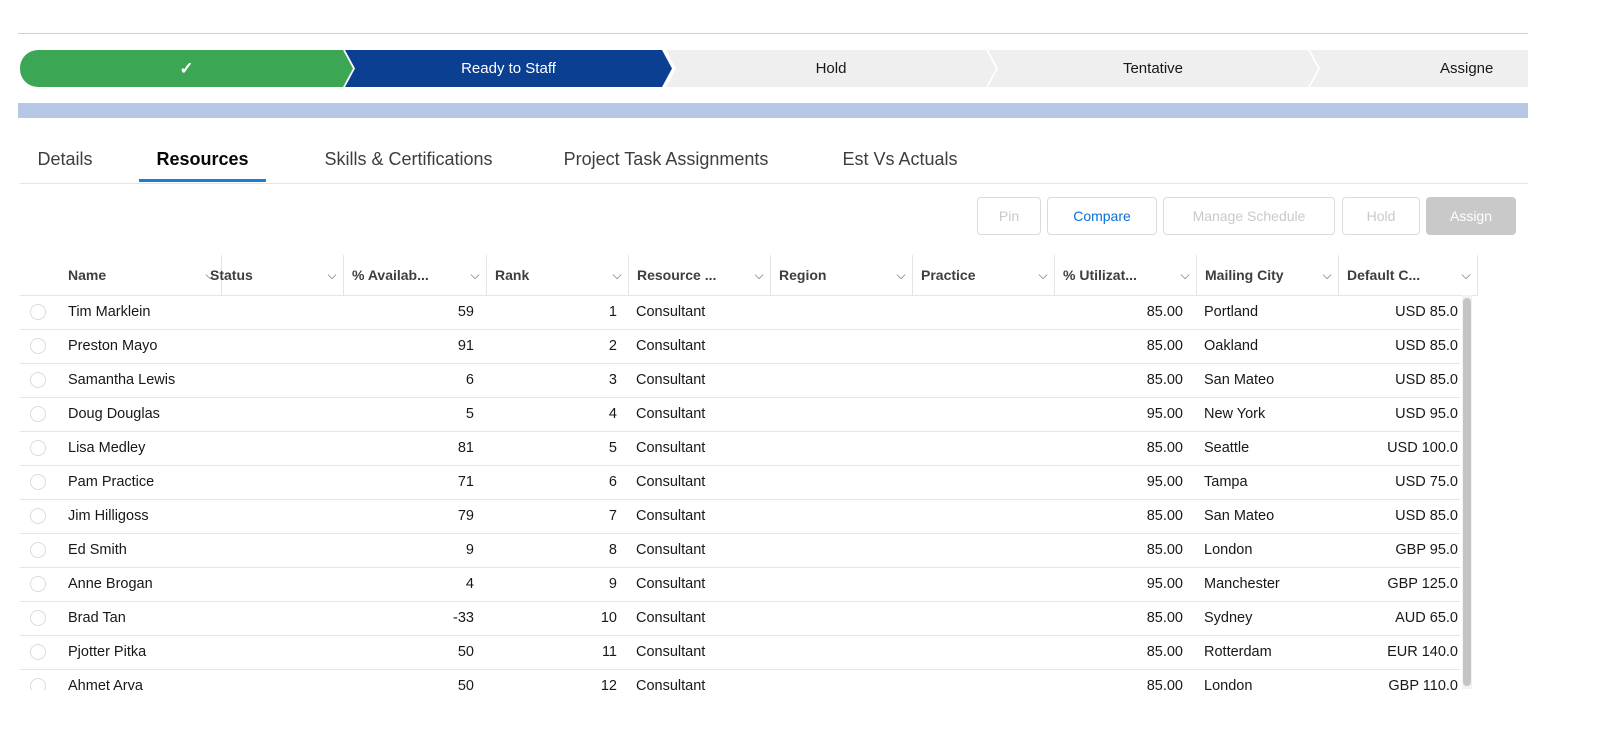 The height and width of the screenshot is (739, 1600). Describe the element at coordinates (415, 275) in the screenshot. I see `column-header-availability: % Availab... ⌵` at that location.